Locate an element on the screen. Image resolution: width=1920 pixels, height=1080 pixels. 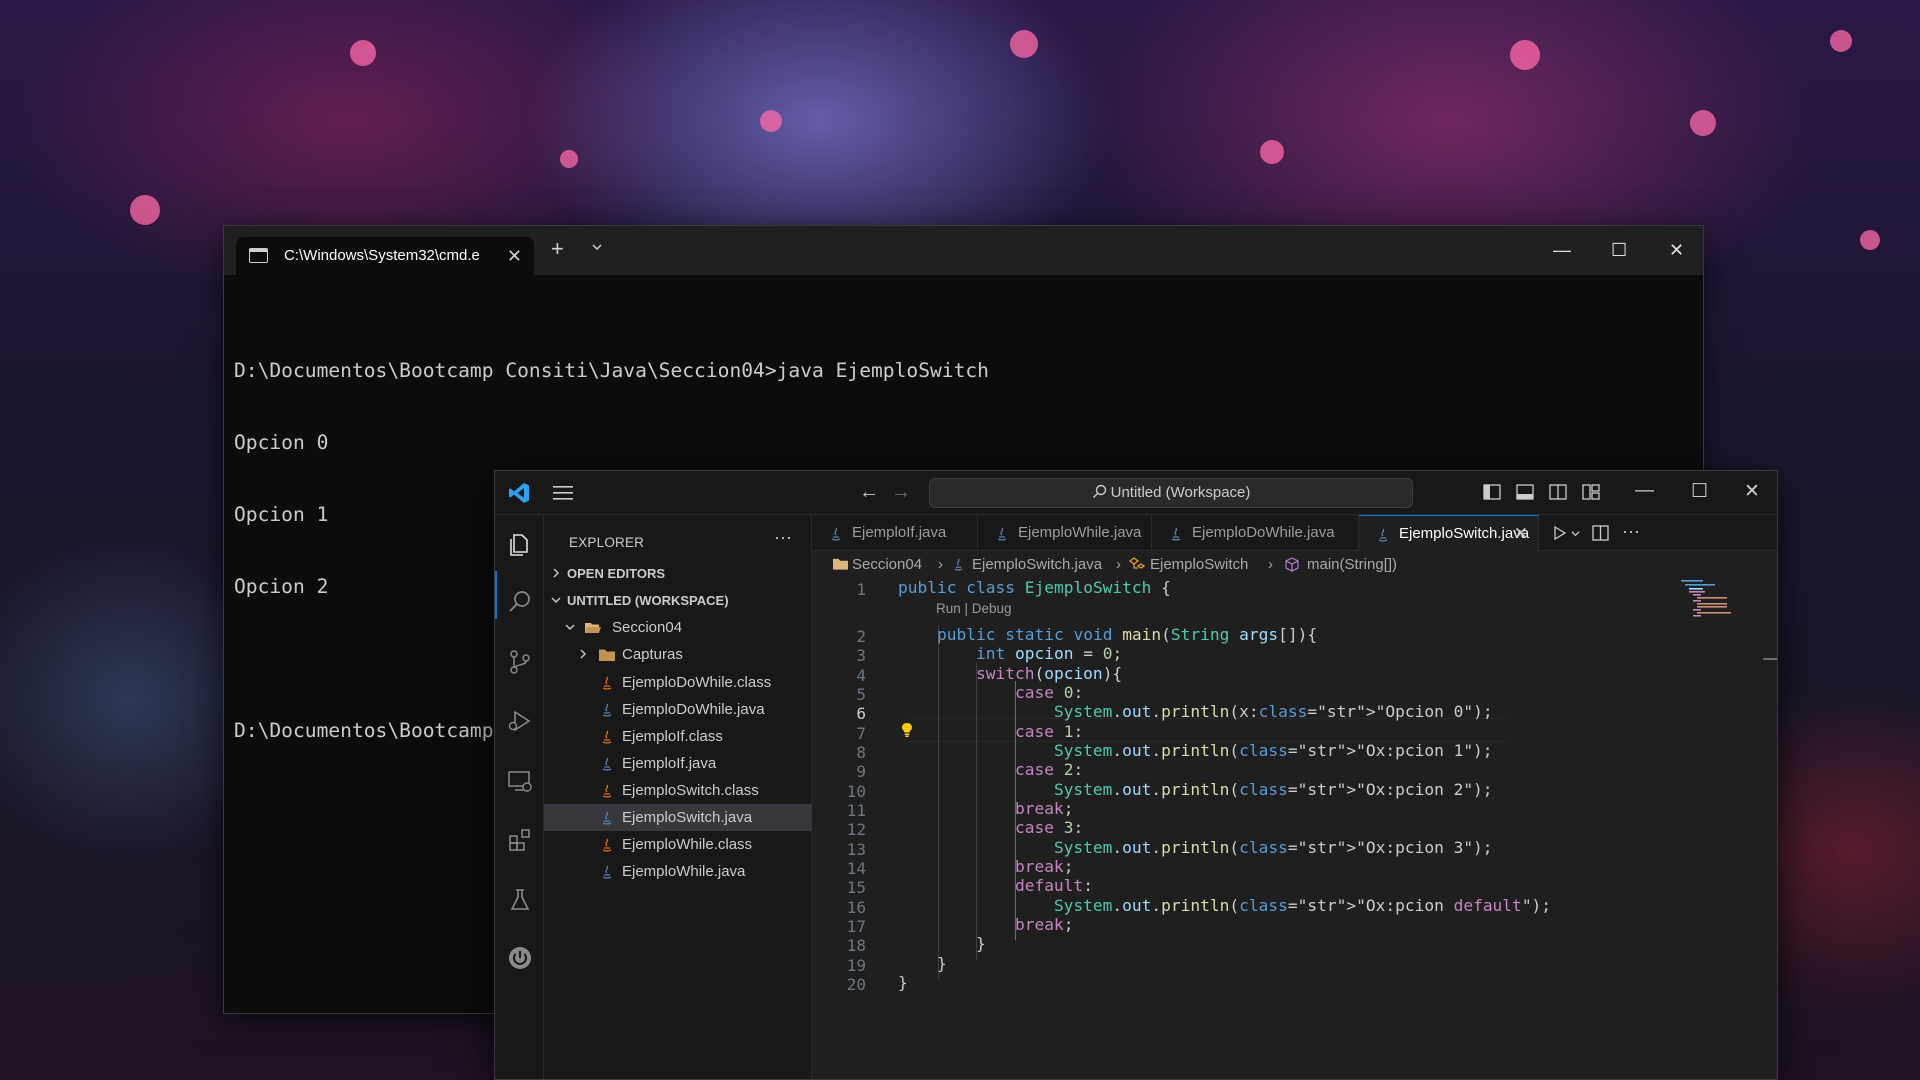
code-line: switch(opcion){ is located at coordinates (1049, 673).